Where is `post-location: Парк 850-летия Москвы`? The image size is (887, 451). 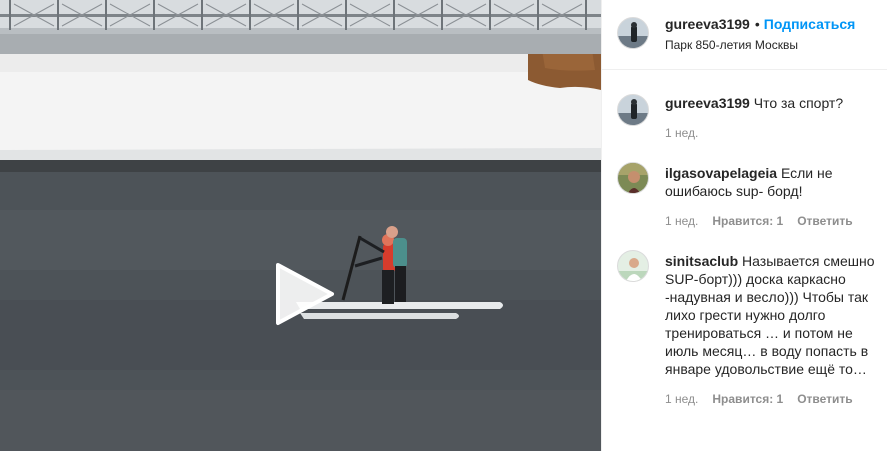
post-location: Парк 850-летия Москвы is located at coordinates (731, 45).